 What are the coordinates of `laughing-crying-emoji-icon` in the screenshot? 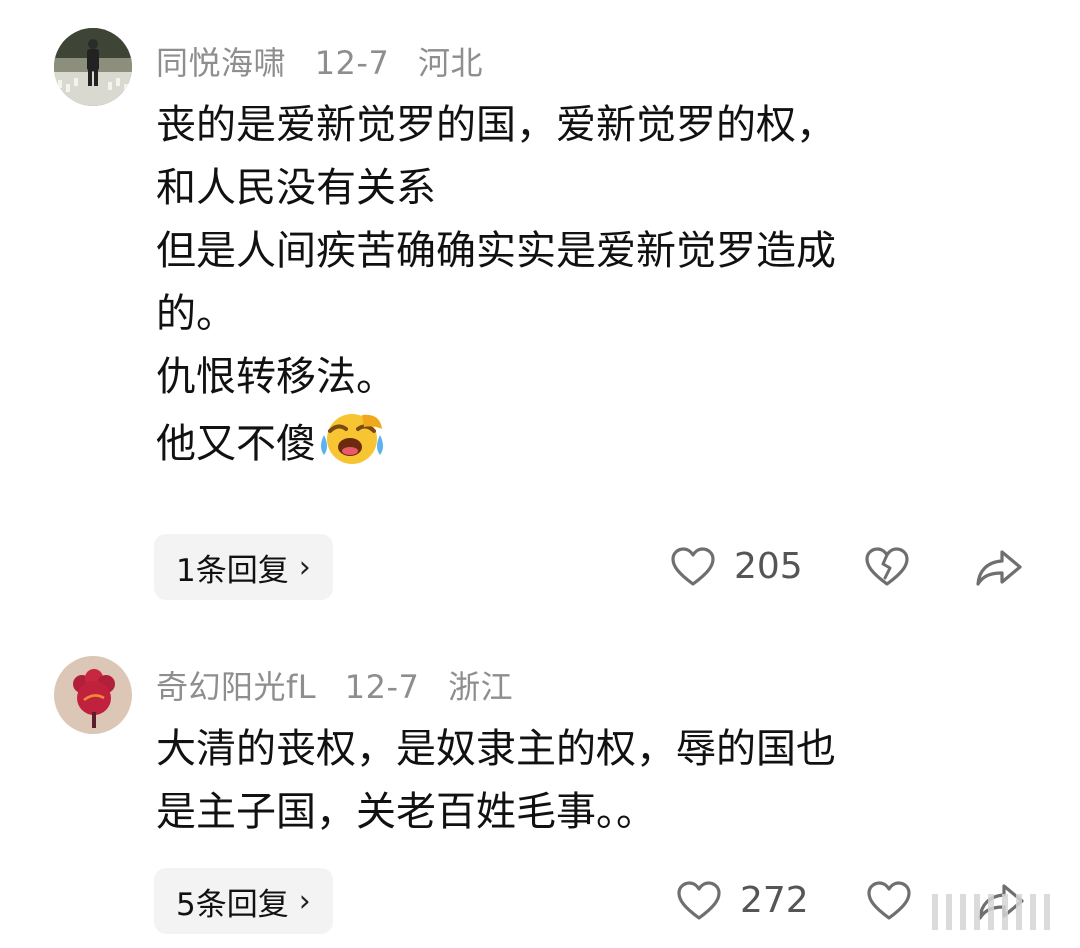 It's located at (352, 439).